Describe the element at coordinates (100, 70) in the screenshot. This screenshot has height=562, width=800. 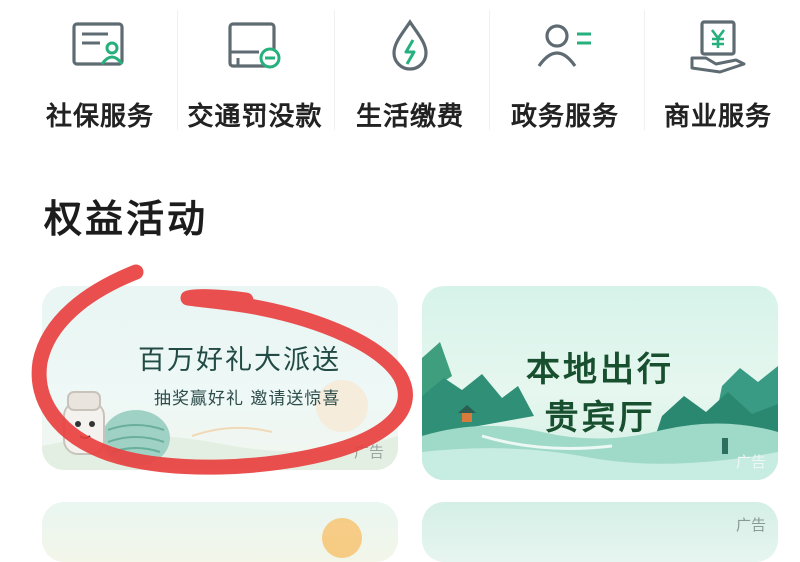
I see `service-social-security: 社保服务` at that location.